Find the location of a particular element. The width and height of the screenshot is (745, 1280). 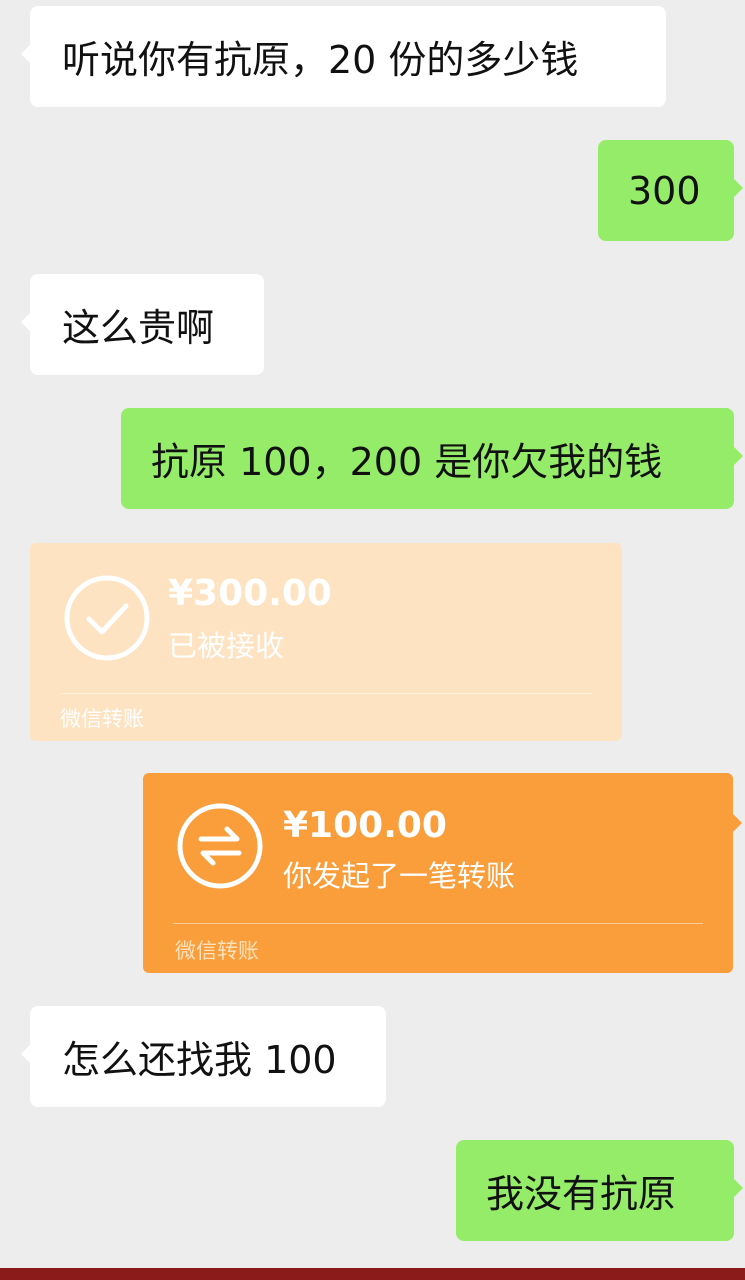

outgoing-message-bubble: 抗原 100，200 是你欠我的钱 is located at coordinates (432, 458).